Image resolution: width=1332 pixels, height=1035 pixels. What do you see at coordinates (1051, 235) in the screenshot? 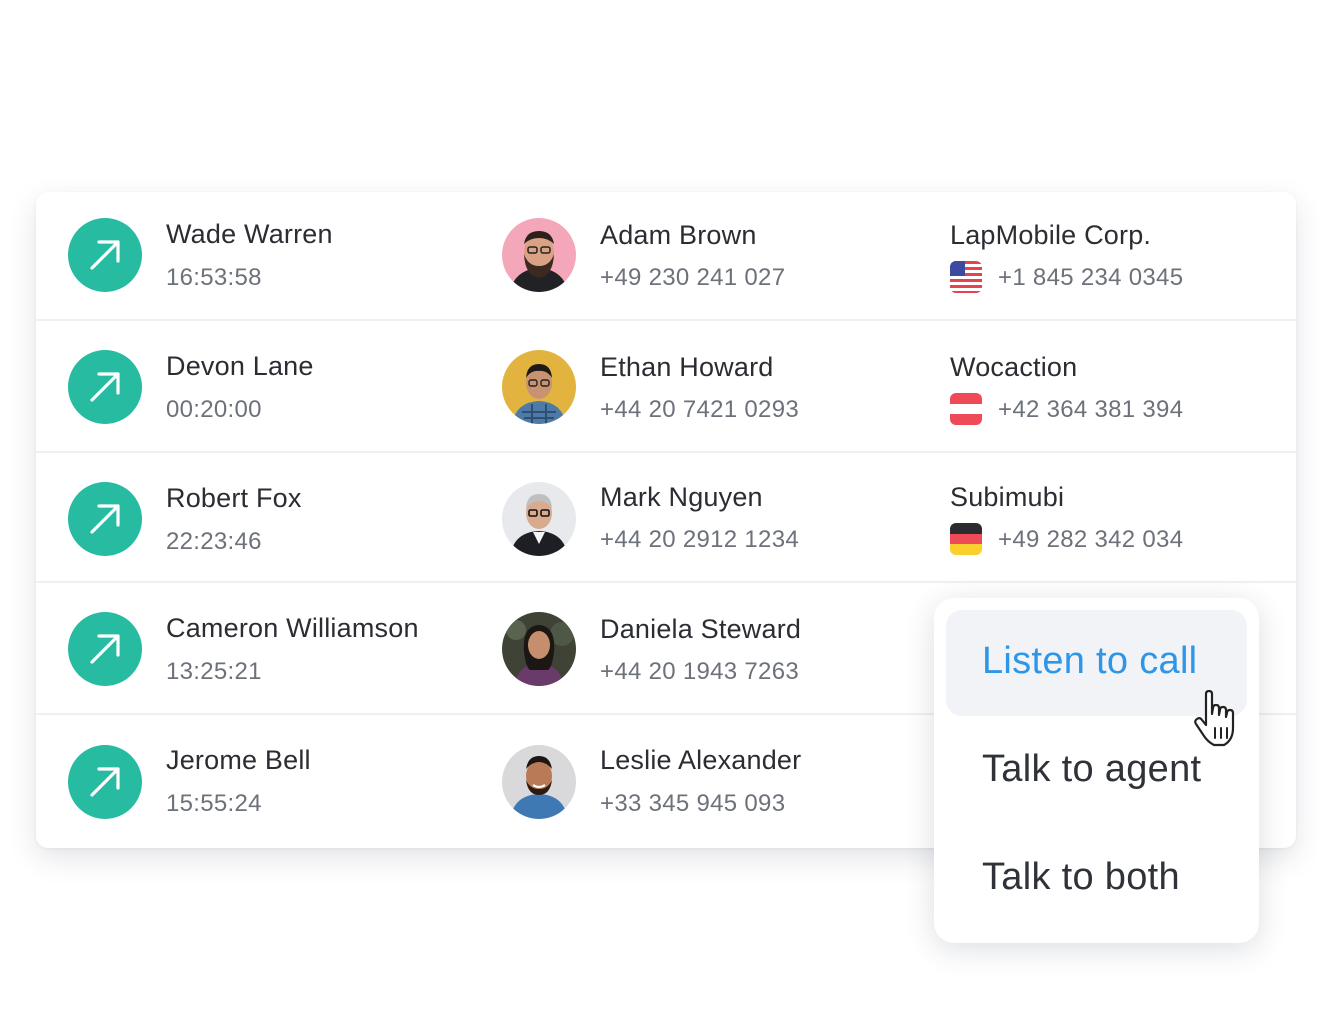
I see `company-name: LapMobile Corp.` at bounding box center [1051, 235].